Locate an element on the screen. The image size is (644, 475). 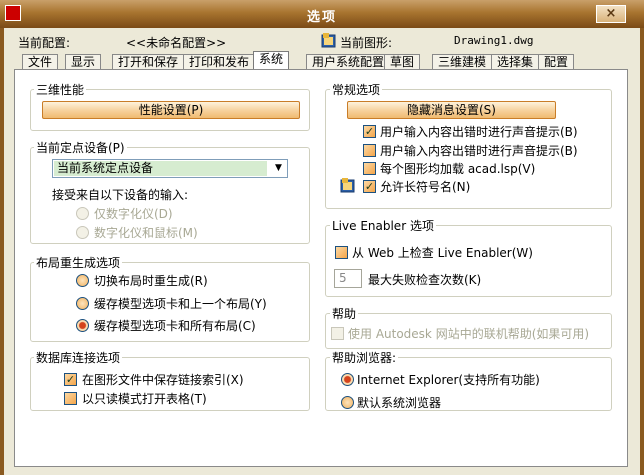
chevron-down-icon: ▼ is located at coordinates (278, 168).